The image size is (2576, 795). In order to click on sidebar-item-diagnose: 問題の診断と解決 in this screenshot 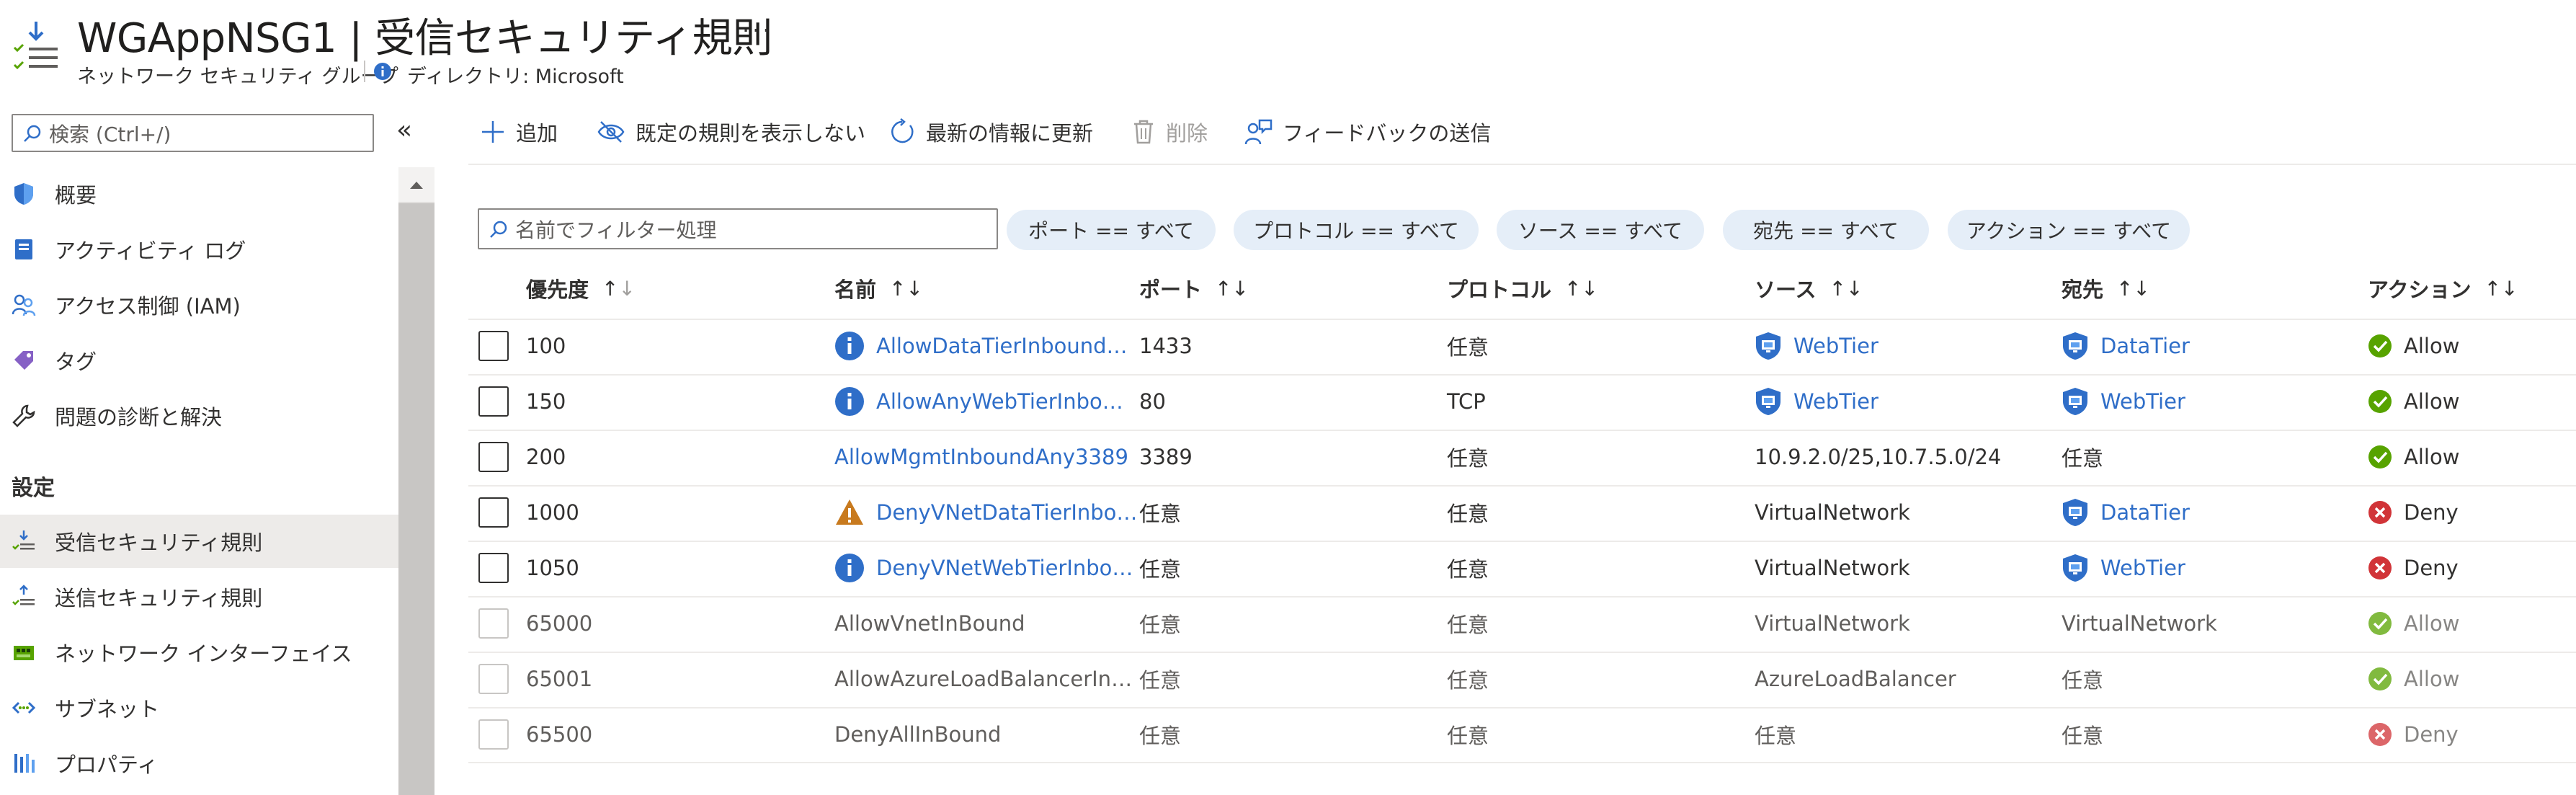, I will do `click(199, 416)`.